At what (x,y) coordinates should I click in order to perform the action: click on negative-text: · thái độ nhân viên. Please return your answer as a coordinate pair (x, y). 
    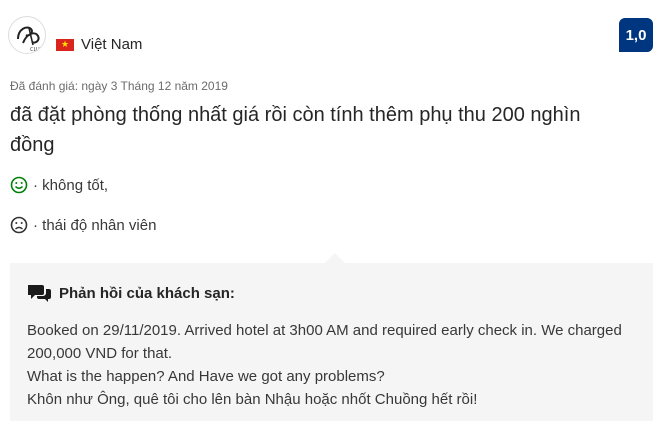
    Looking at the image, I should click on (95, 225).